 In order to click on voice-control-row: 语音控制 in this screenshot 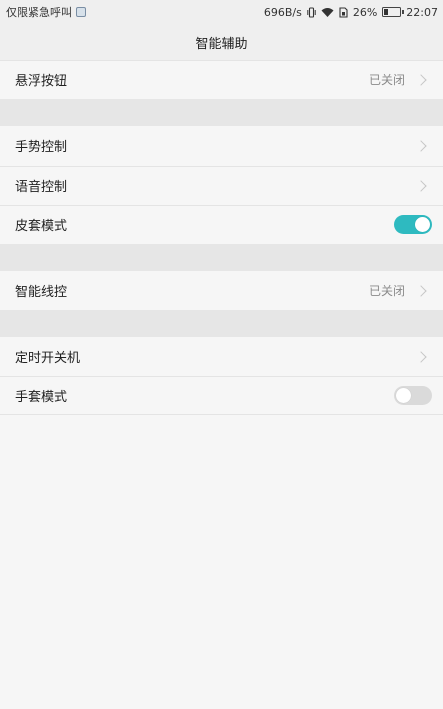, I will do `click(221, 185)`.